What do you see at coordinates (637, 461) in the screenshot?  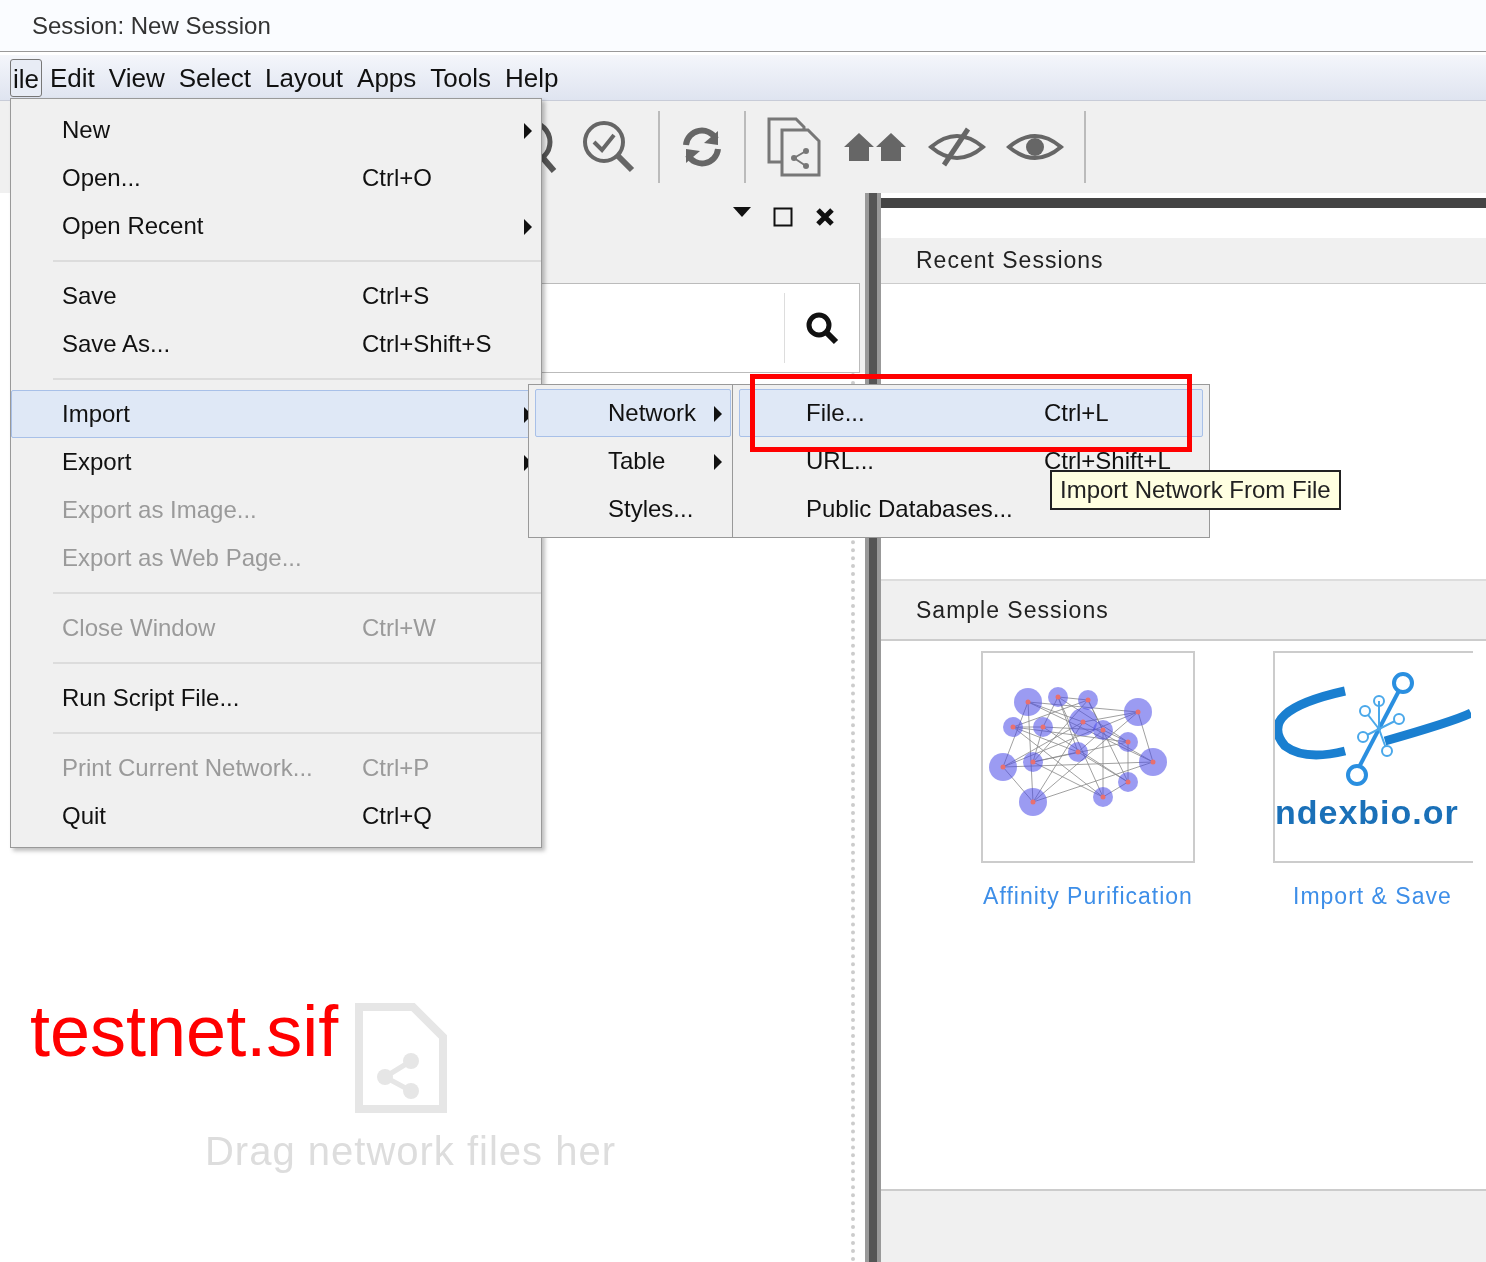 I see `menu-item-label: Table` at bounding box center [637, 461].